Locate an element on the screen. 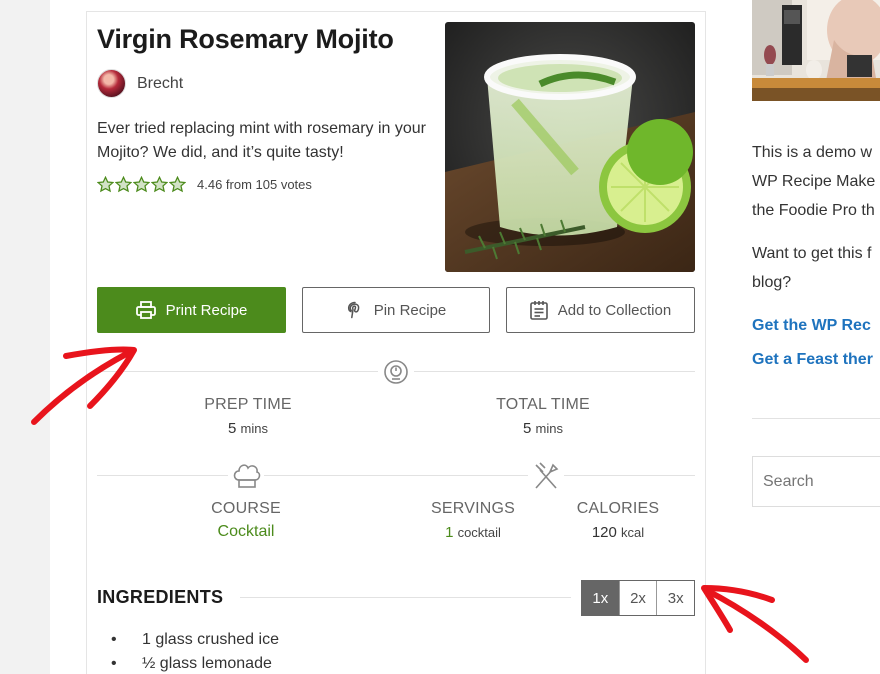 This screenshot has width=880, height=674. course-label: COURSE is located at coordinates (246, 508).